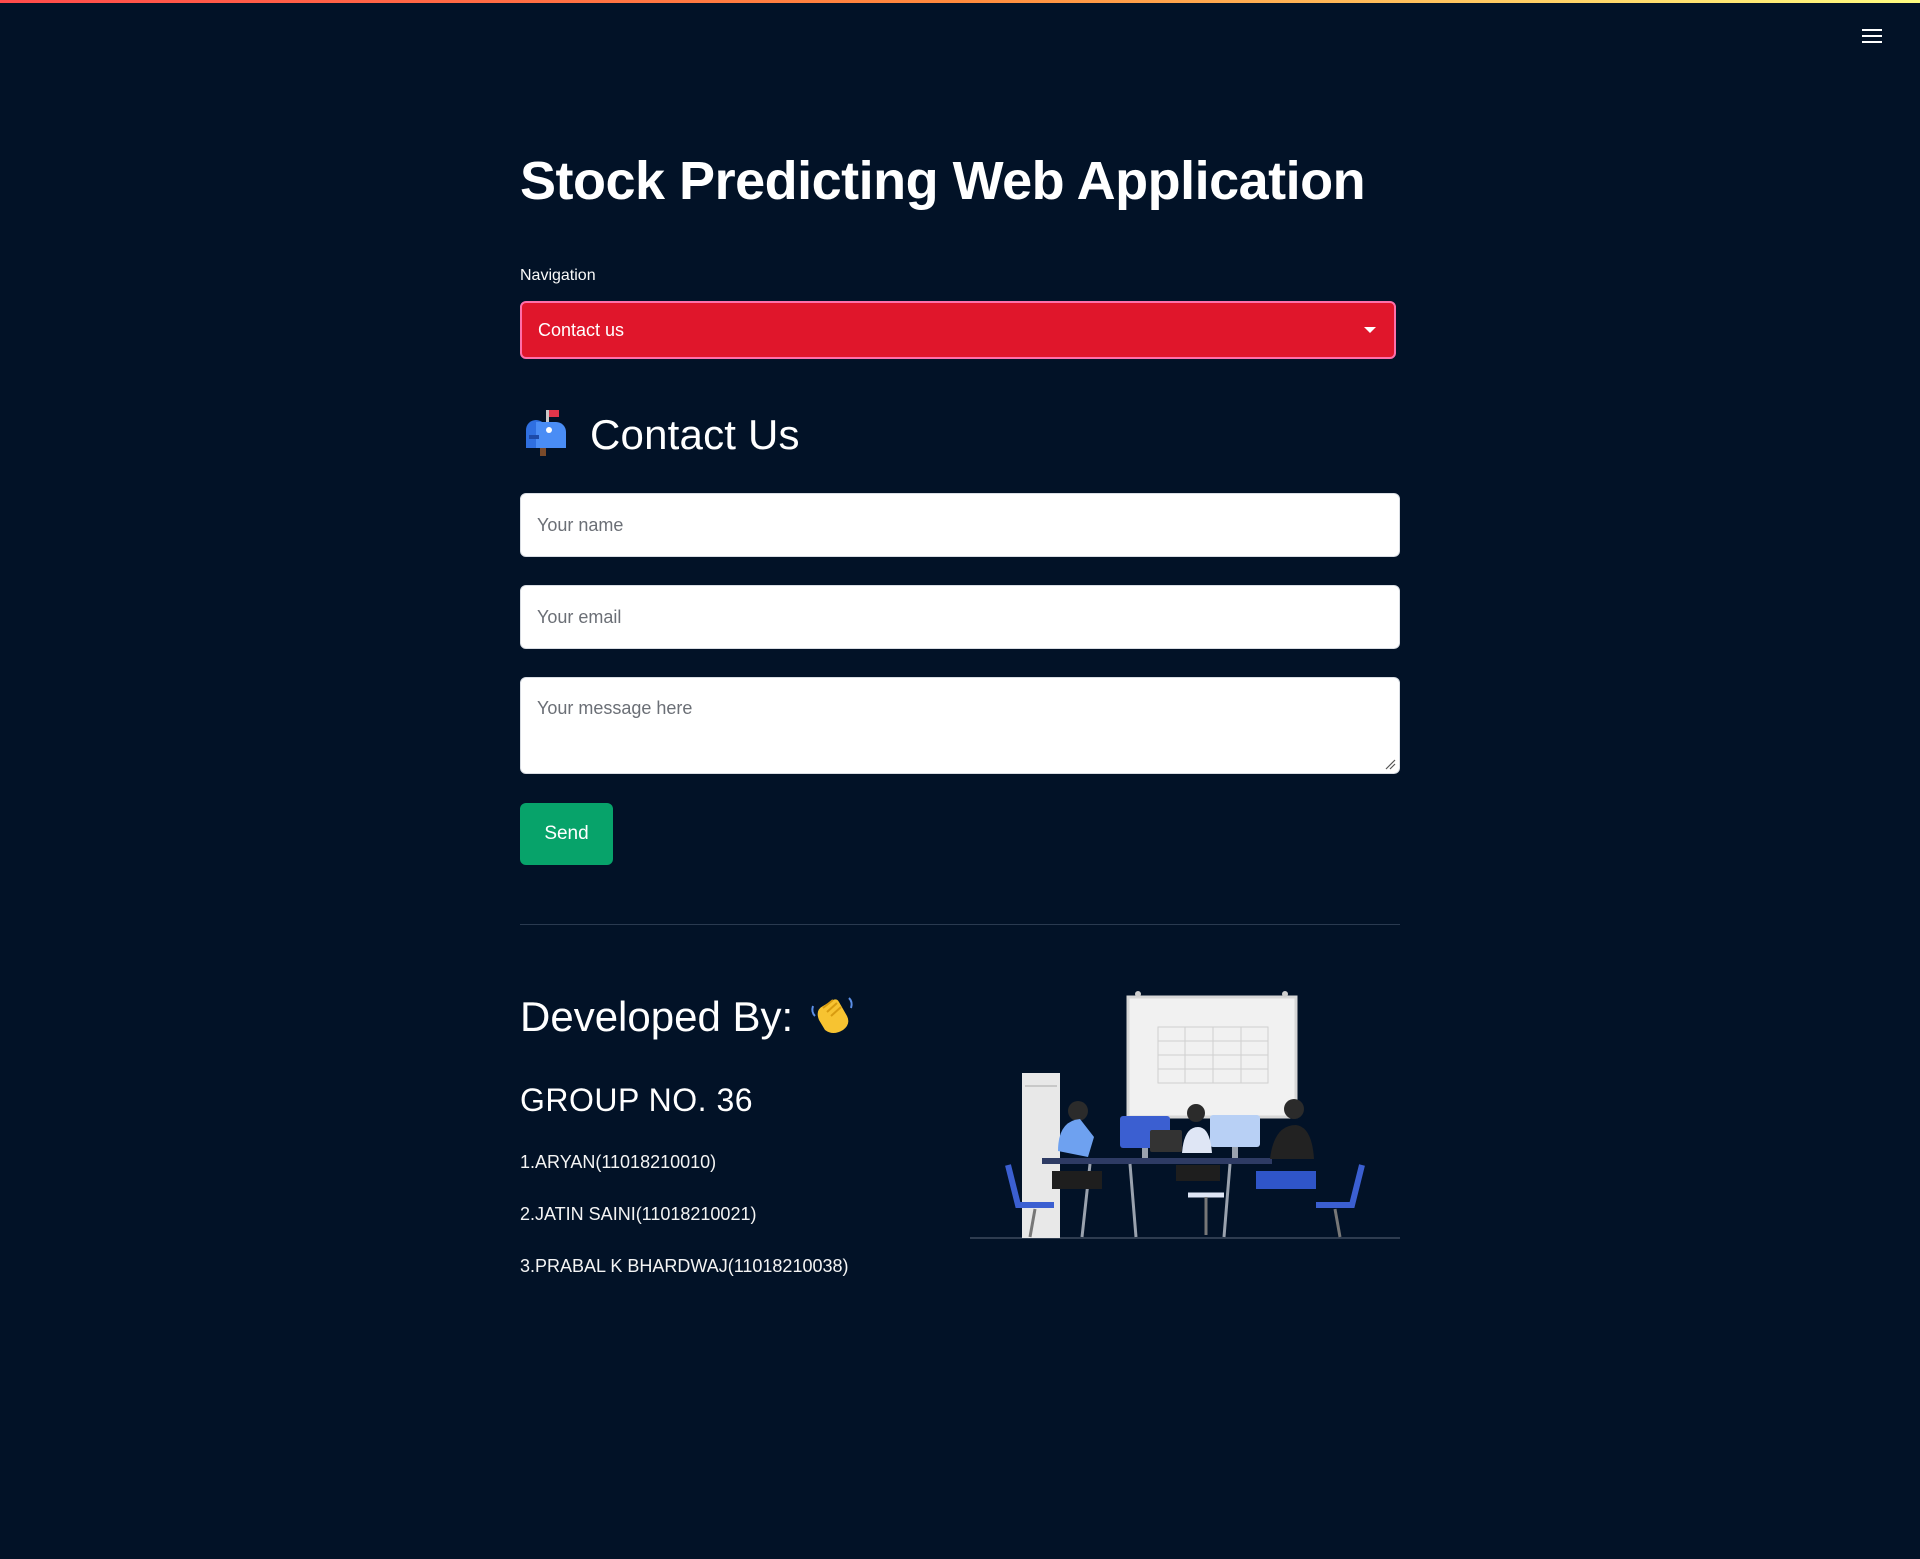 Image resolution: width=1920 pixels, height=1559 pixels. What do you see at coordinates (695, 434) in the screenshot?
I see `contact-title: Contact Us` at bounding box center [695, 434].